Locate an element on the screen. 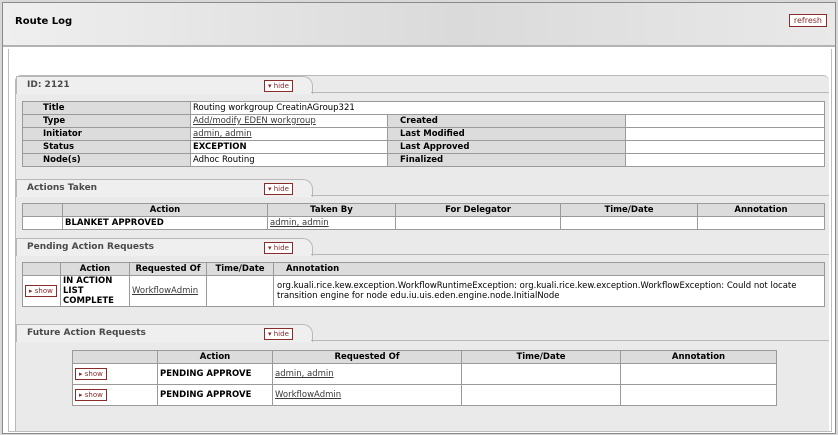 The width and height of the screenshot is (838, 435). page-header: Route Log refresh is located at coordinates (419, 25).